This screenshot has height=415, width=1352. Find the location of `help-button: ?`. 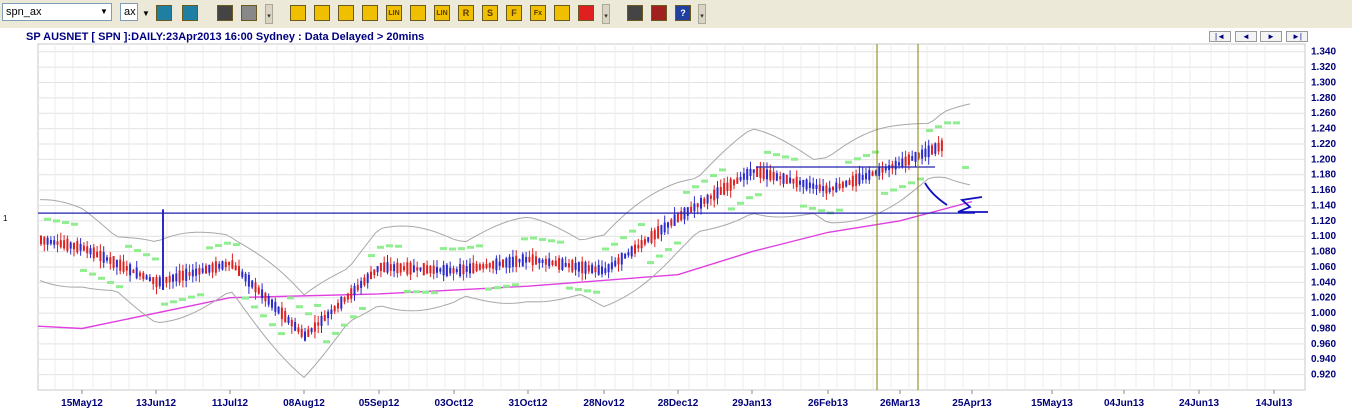

help-button: ? is located at coordinates (683, 13).